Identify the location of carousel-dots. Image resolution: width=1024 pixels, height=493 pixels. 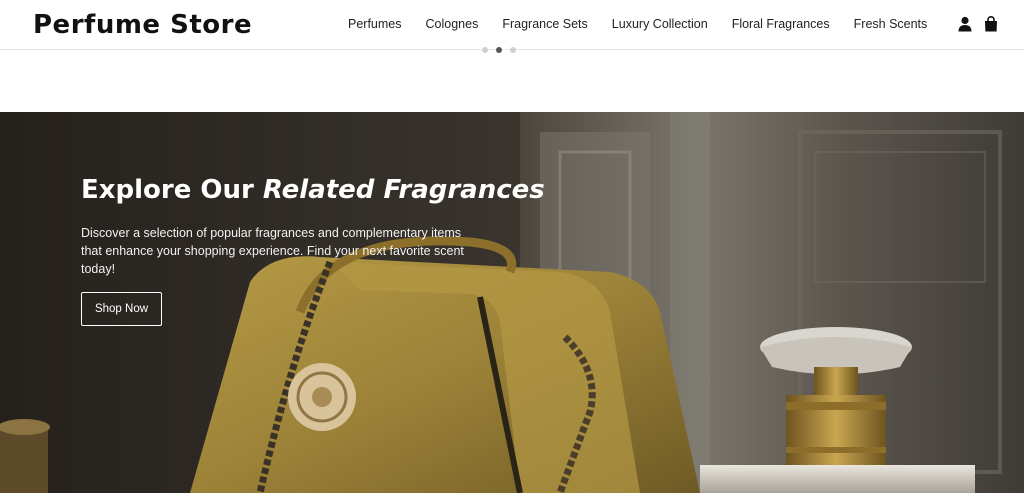
(499, 50).